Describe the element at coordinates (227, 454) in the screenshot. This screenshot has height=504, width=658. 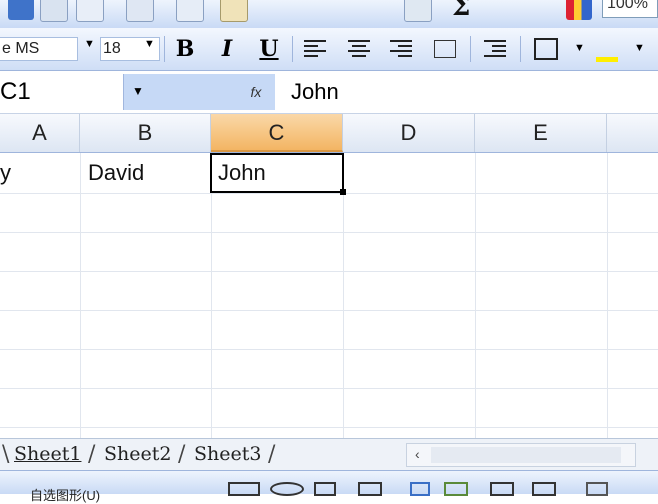
I see `tab-sheet3: Sheet3` at that location.